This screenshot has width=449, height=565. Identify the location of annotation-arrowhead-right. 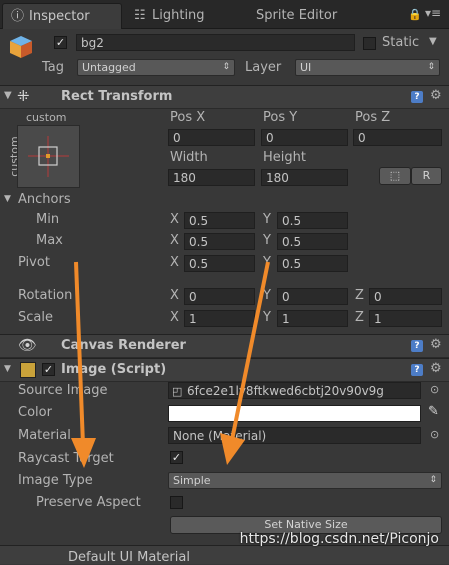
(232, 449).